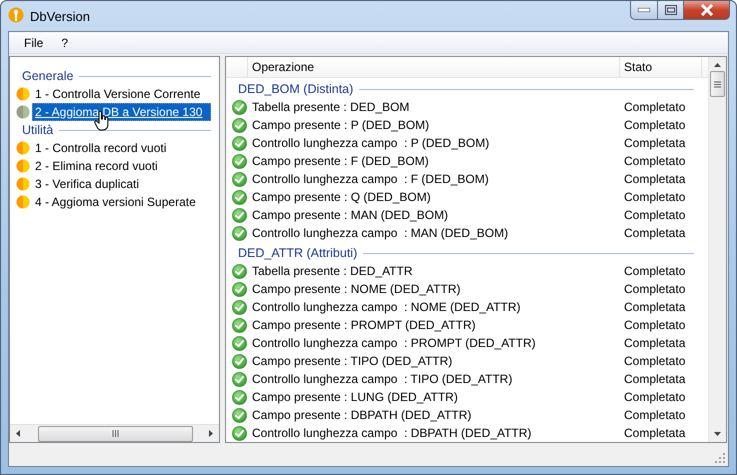 This screenshot has height=475, width=737. I want to click on menu-item: File, so click(33, 43).